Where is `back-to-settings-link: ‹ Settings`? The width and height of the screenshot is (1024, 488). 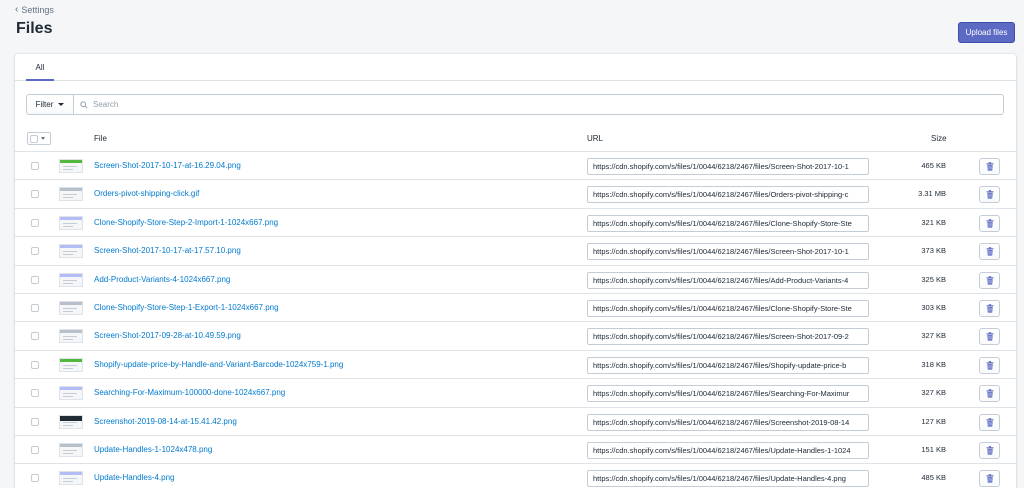 back-to-settings-link: ‹ Settings is located at coordinates (34, 10).